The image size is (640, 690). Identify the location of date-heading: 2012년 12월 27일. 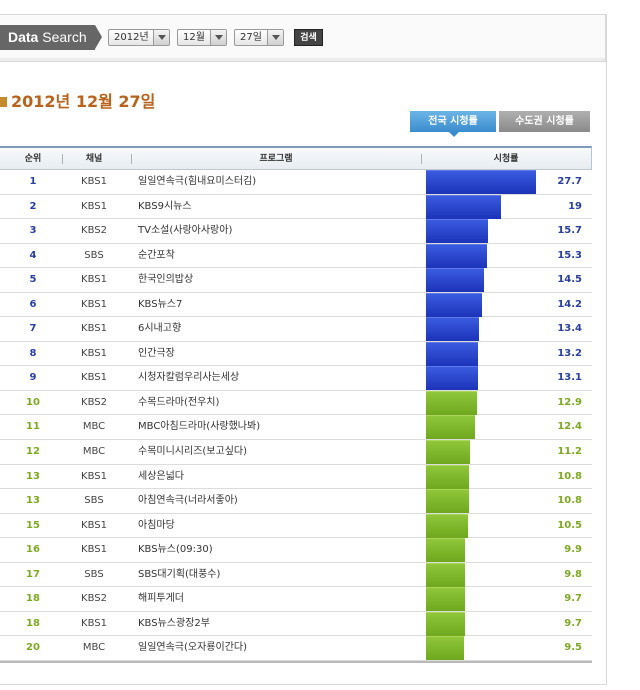
(77, 100).